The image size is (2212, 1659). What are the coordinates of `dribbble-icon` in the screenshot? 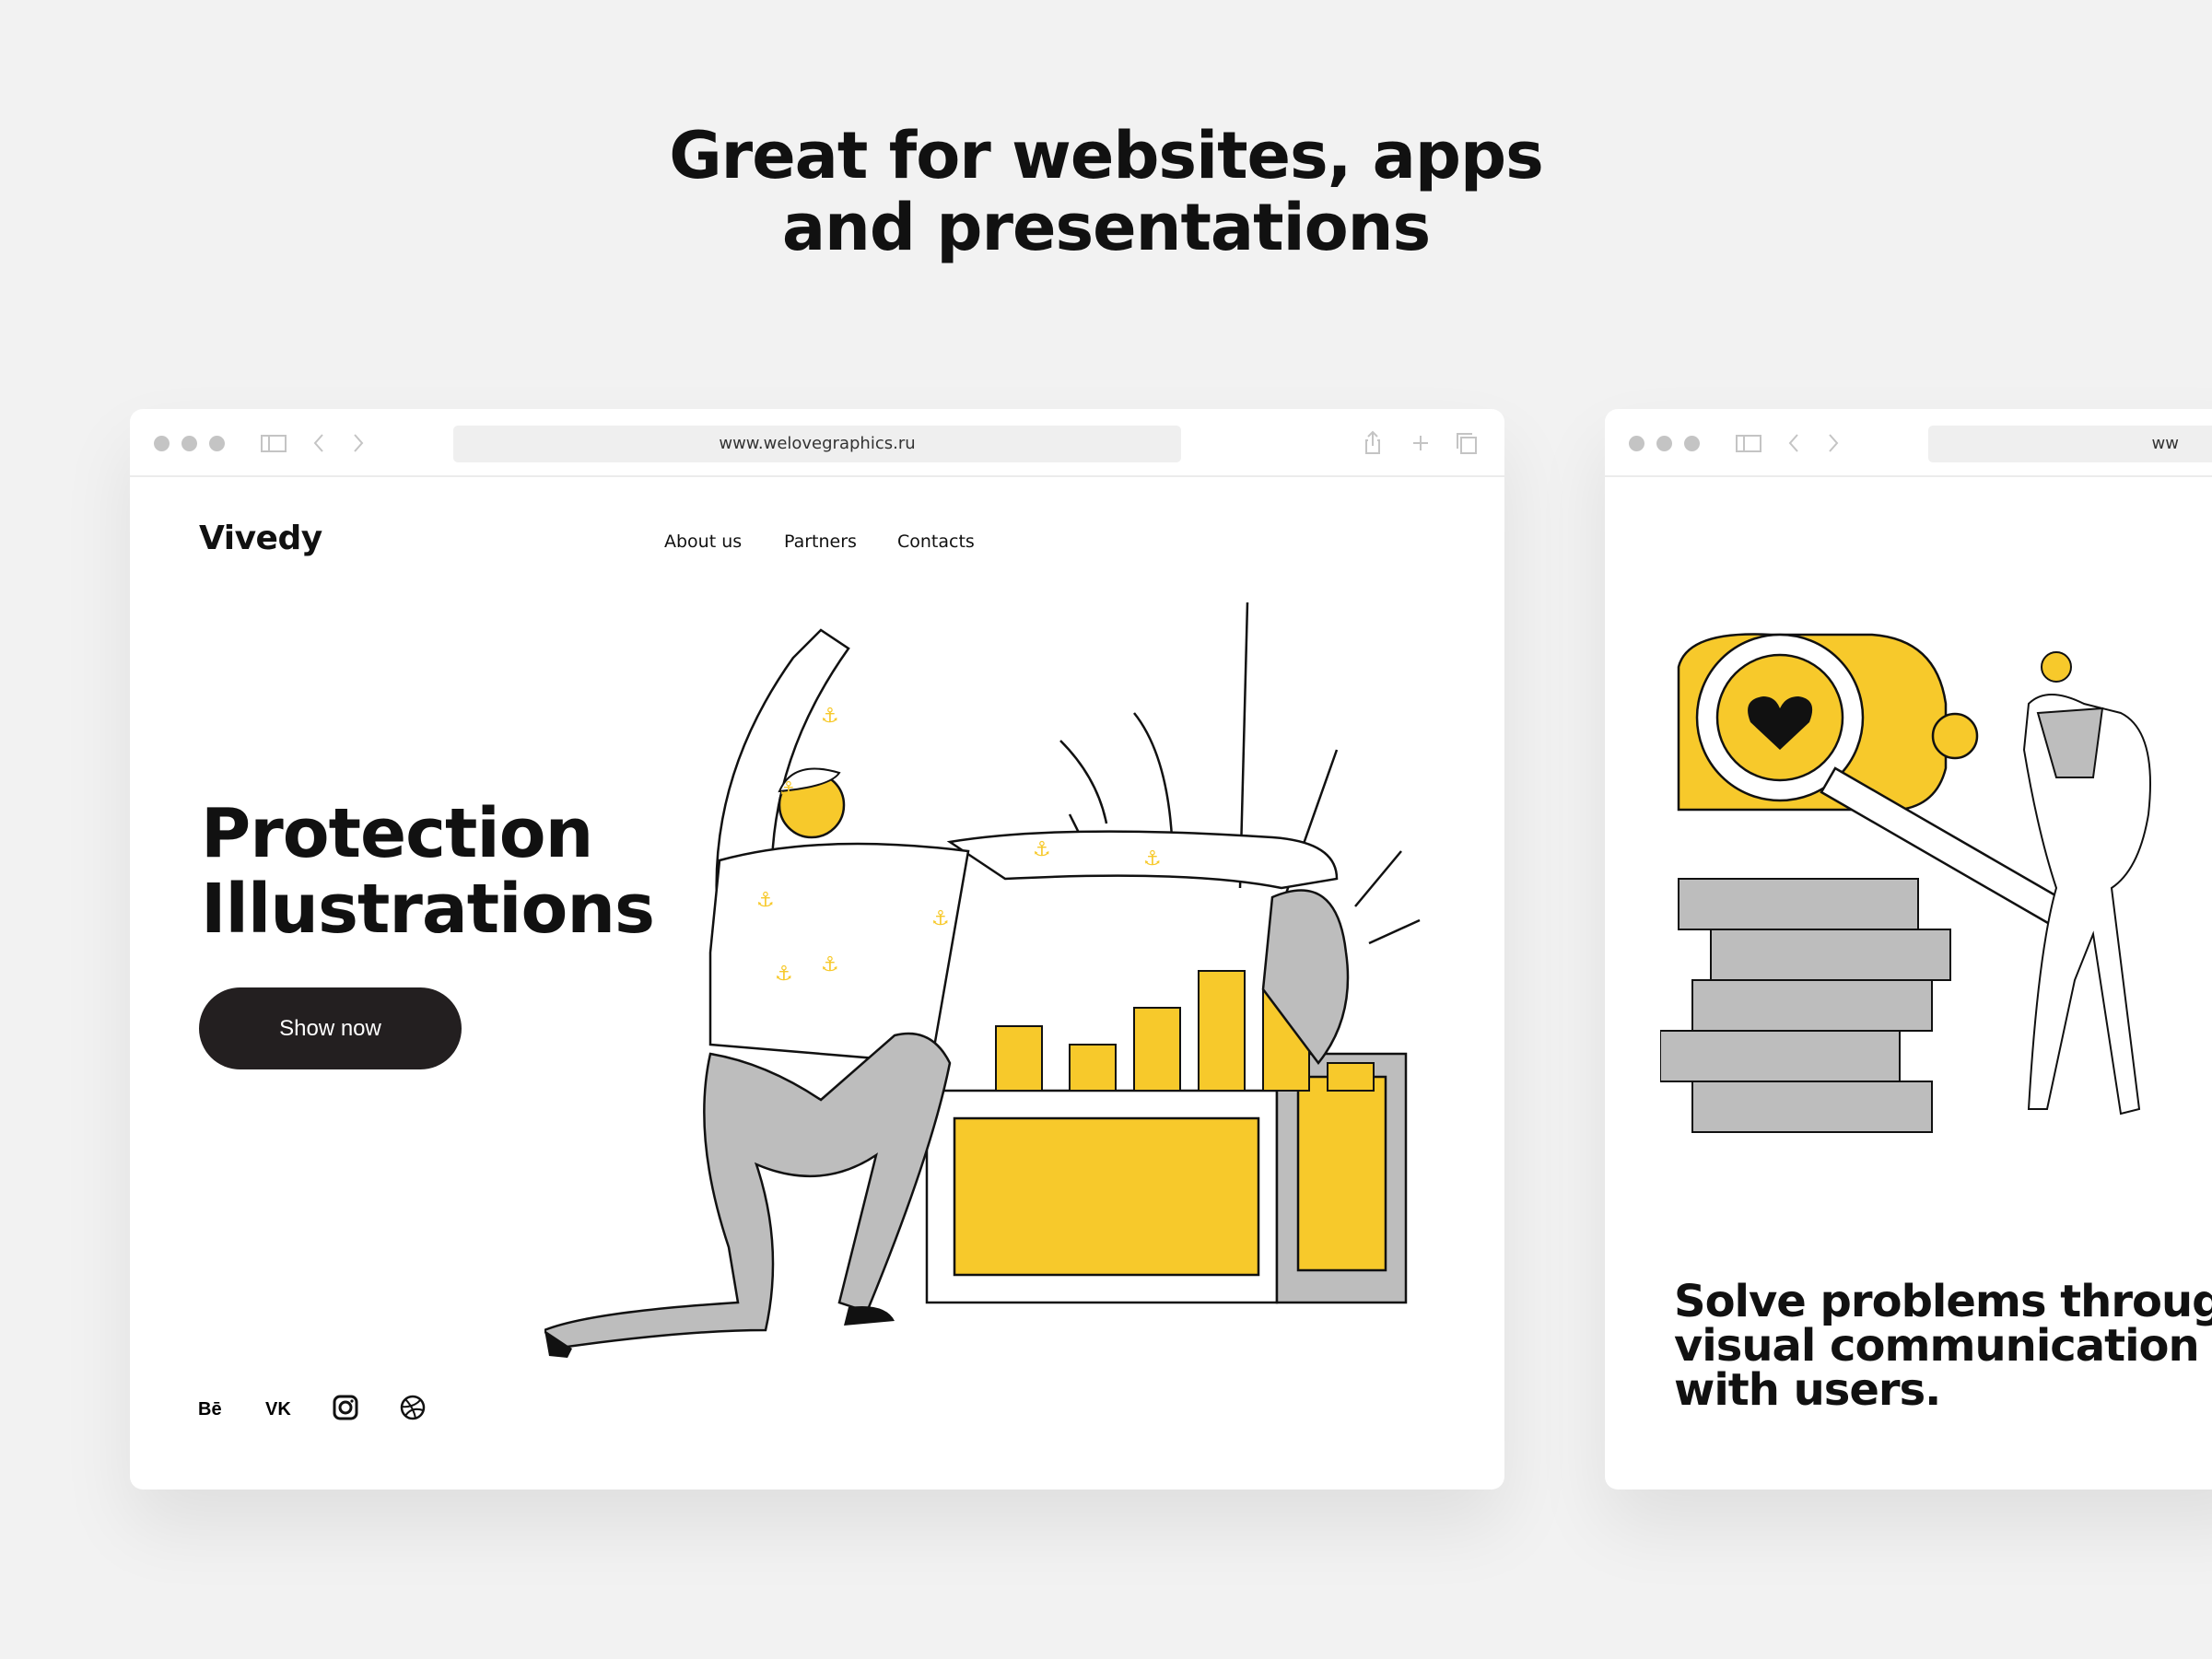 It's located at (412, 1407).